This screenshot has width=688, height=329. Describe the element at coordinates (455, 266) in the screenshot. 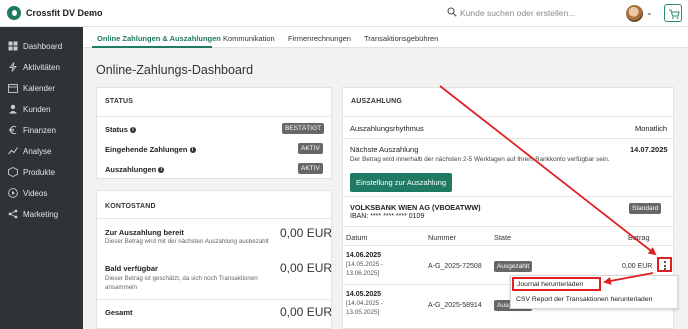

I see `payout-number: A-G_2025-72508` at that location.